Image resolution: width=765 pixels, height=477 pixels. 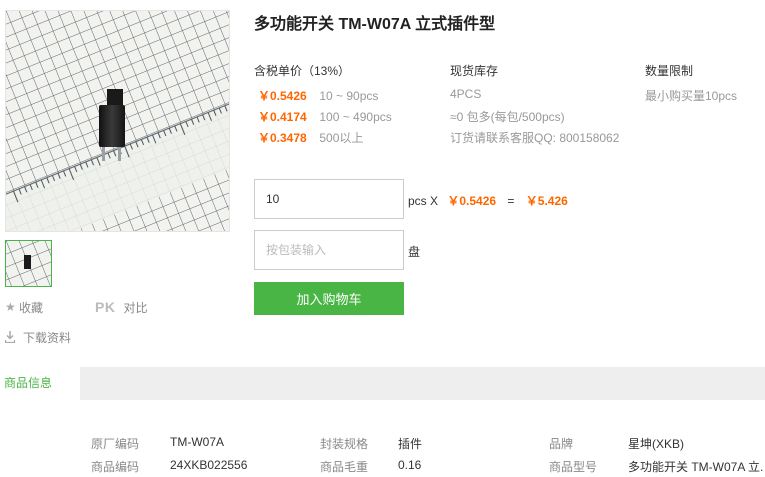 What do you see at coordinates (329, 250) in the screenshot?
I see `package-input` at bounding box center [329, 250].